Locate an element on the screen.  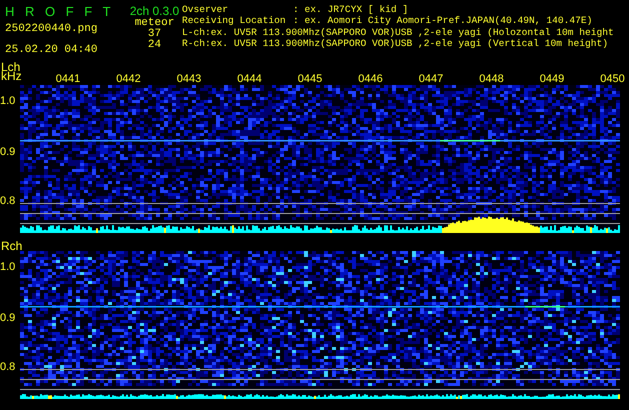
time-tick: 0447 is located at coordinates (431, 79).